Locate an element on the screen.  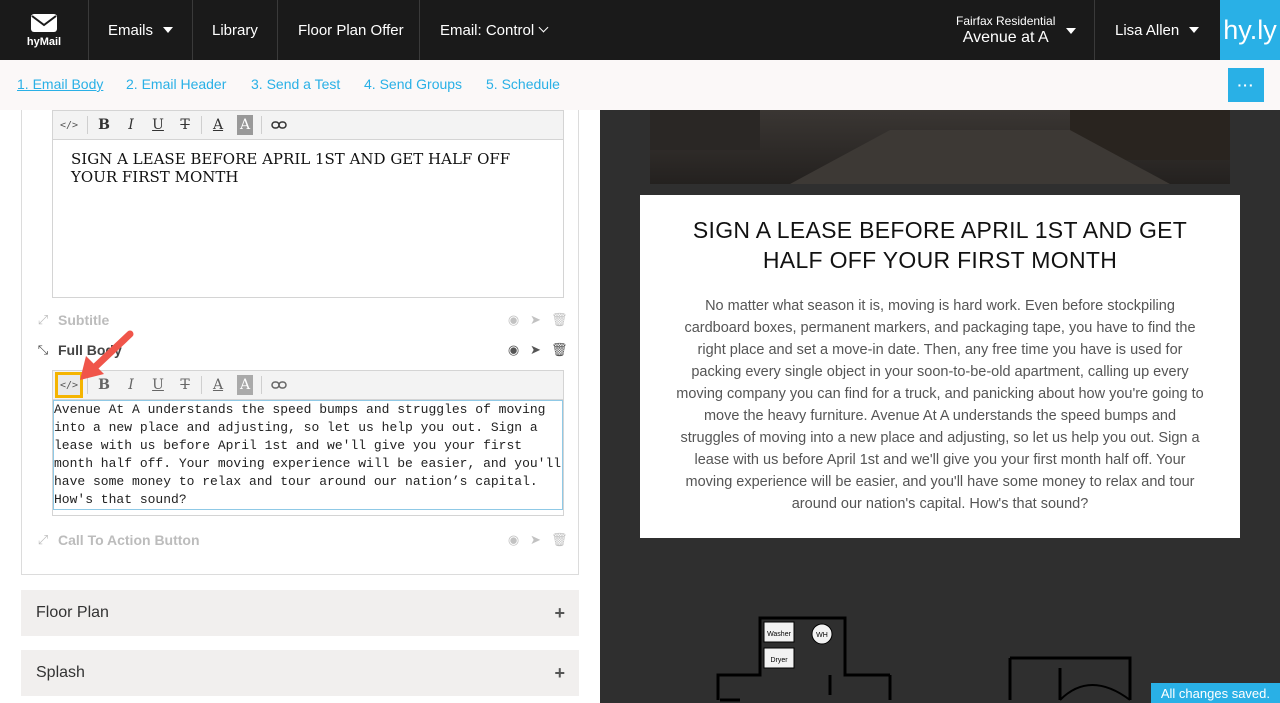
property-selector: Fairfax Residential Avenue at A is located at coordinates (1005, 30).